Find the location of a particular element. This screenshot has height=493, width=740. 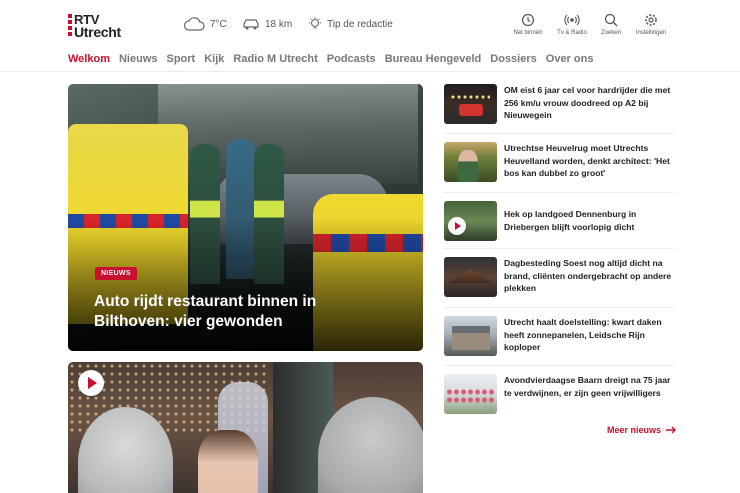

weather-widget: 7°C is located at coordinates (205, 24).